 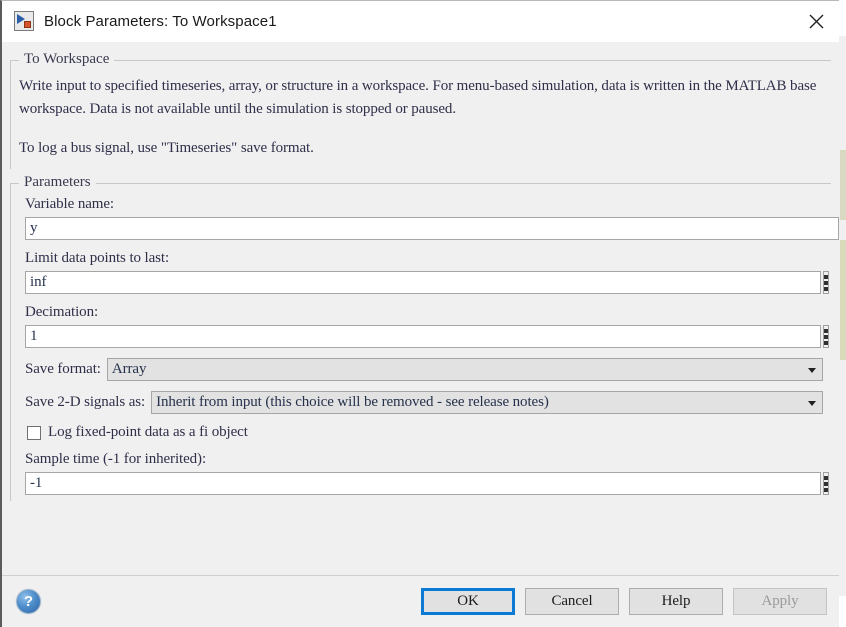 I want to click on save-2d-signals-label: Save 2-D signals as:, so click(x=85, y=402).